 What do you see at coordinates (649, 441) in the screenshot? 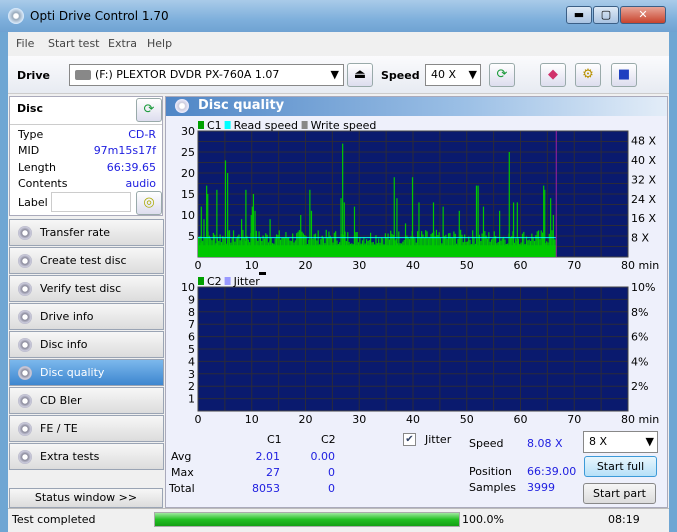
I see `chevron-down-icon: ▼` at bounding box center [649, 441].